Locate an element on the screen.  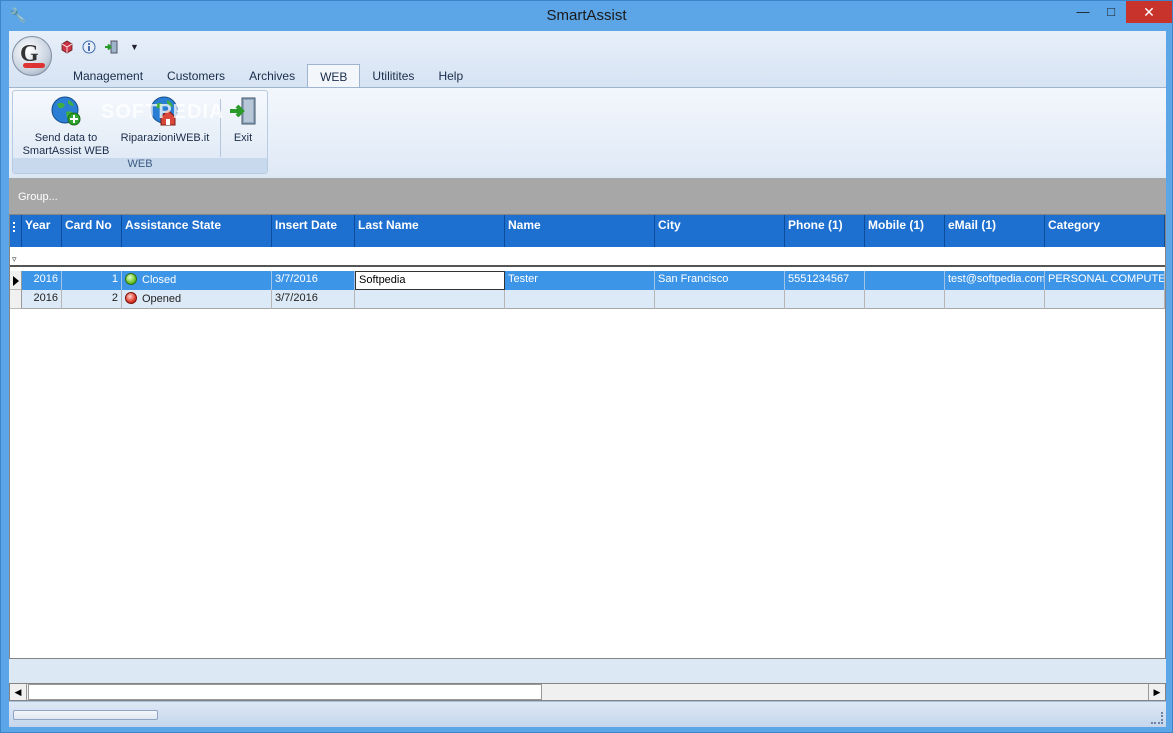
status-closed-icon is located at coordinates (131, 279).